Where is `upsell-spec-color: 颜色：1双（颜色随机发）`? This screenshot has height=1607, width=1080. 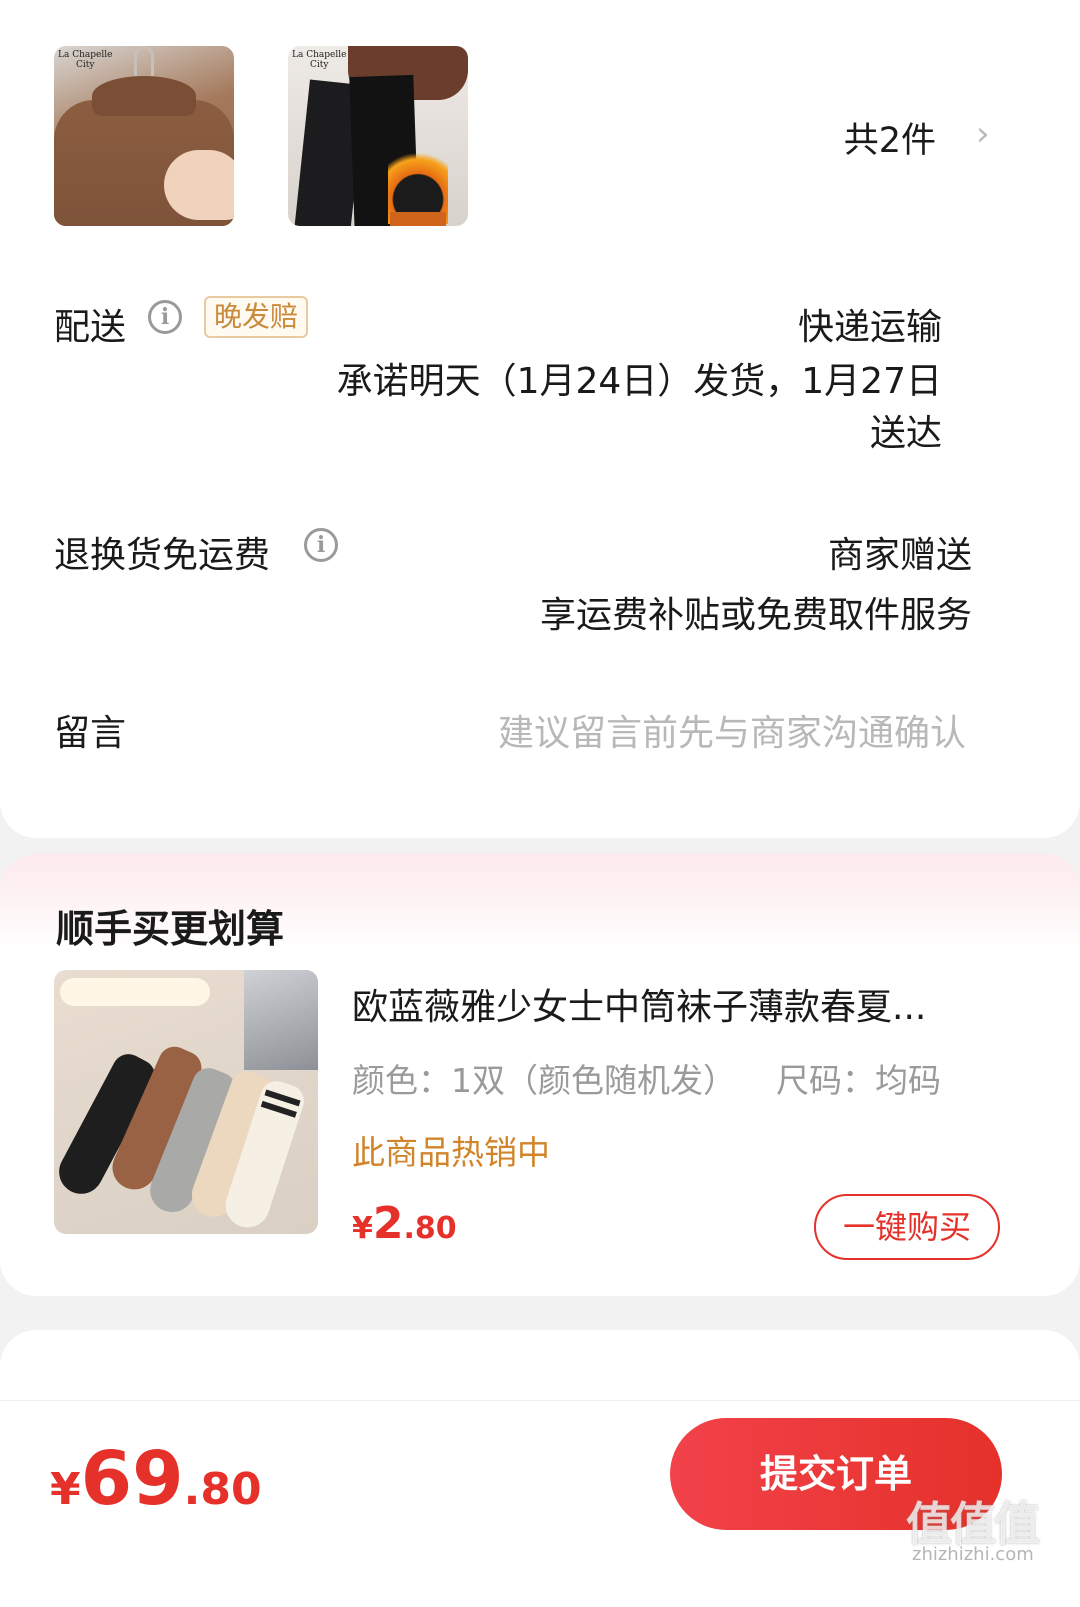 upsell-spec-color: 颜色：1双（颜色随机发） is located at coordinates (544, 1080).